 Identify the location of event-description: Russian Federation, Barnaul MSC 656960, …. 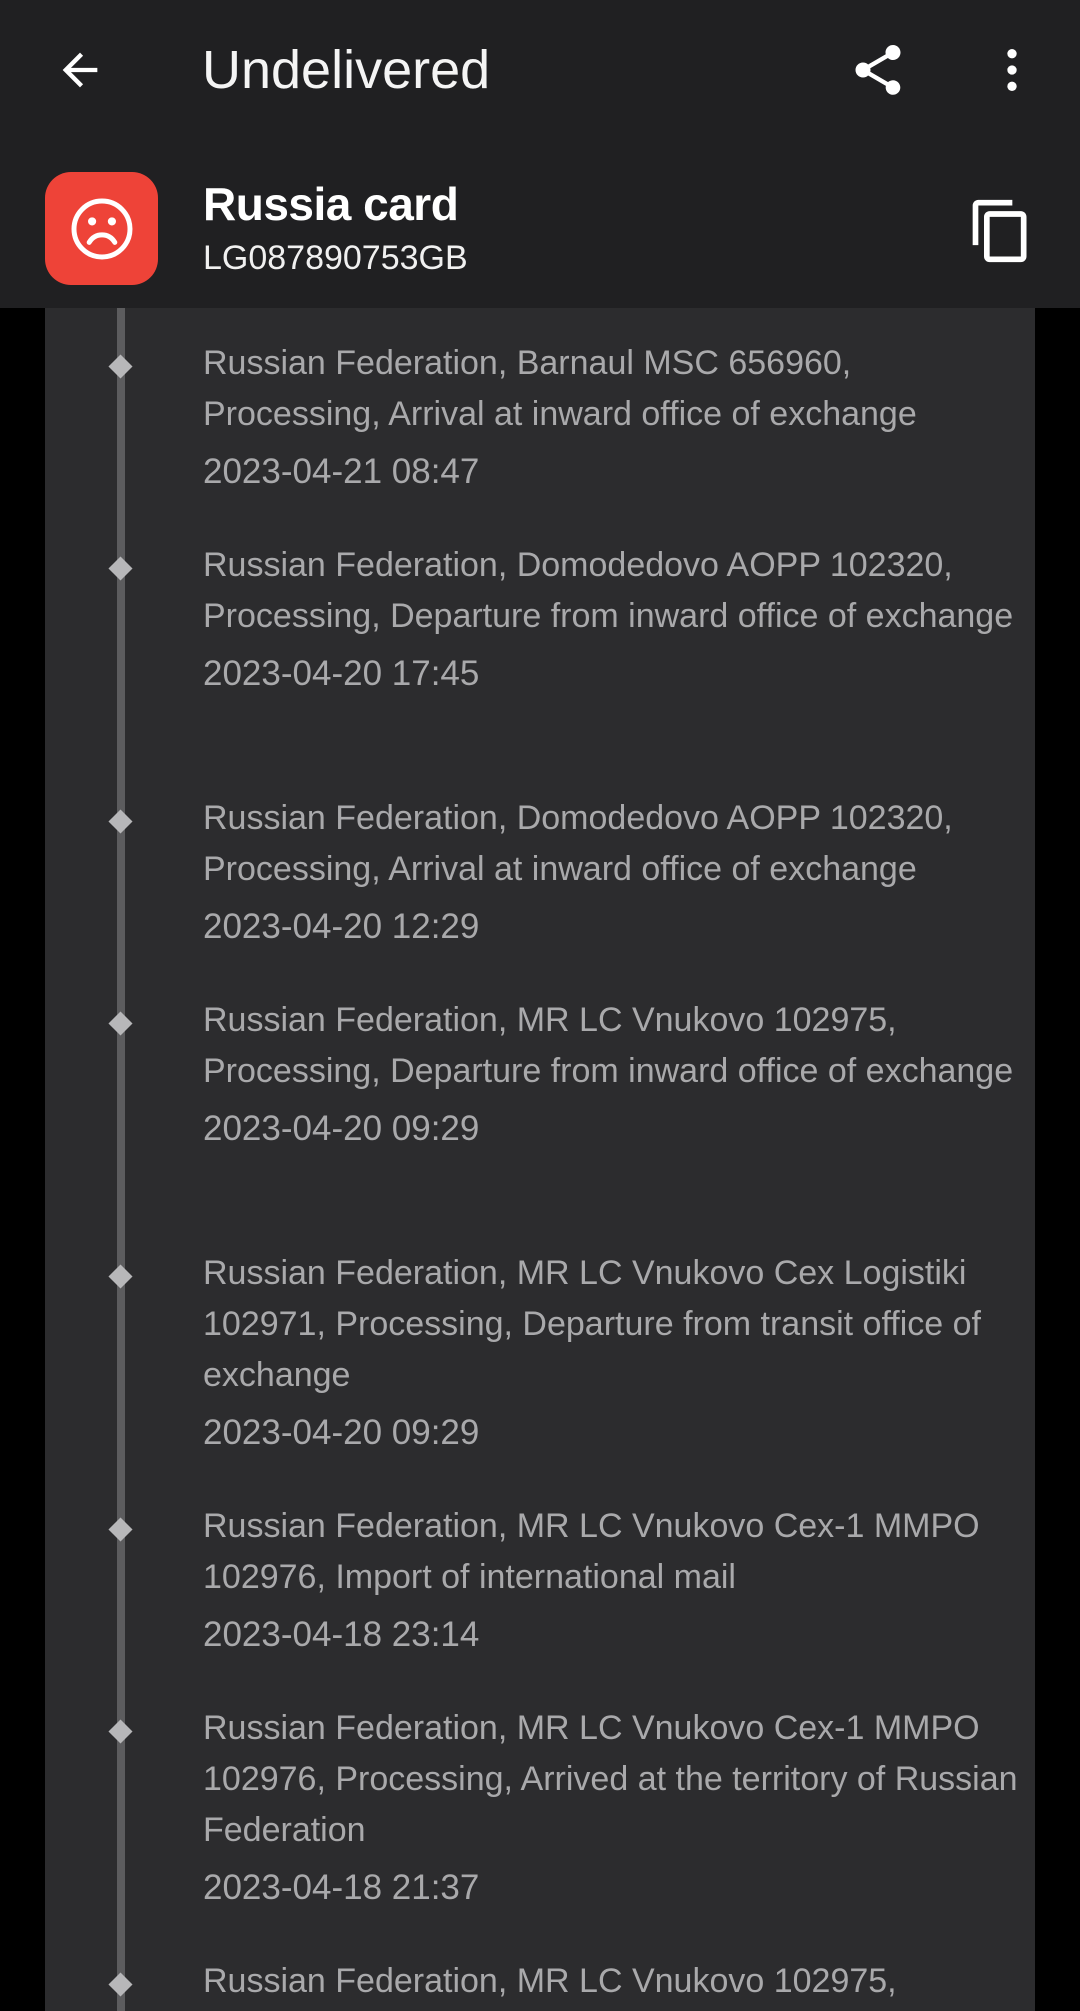
(560, 388).